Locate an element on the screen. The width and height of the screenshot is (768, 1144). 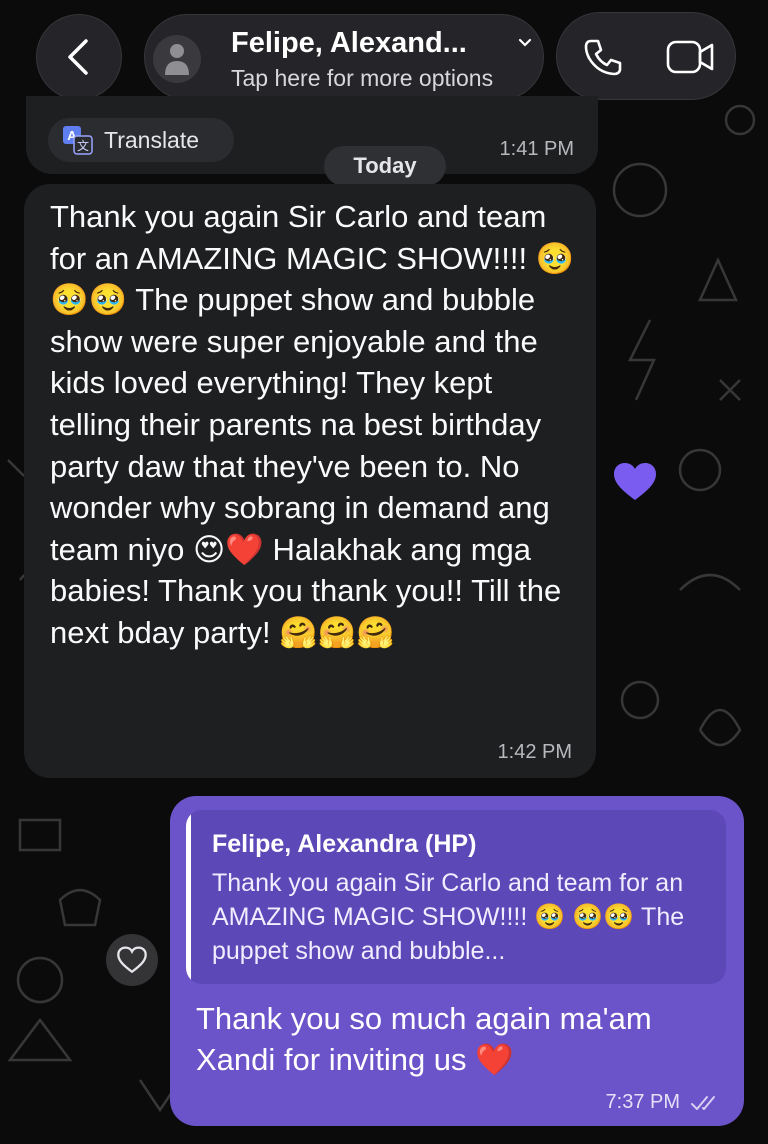
phone-icon is located at coordinates (603, 57).